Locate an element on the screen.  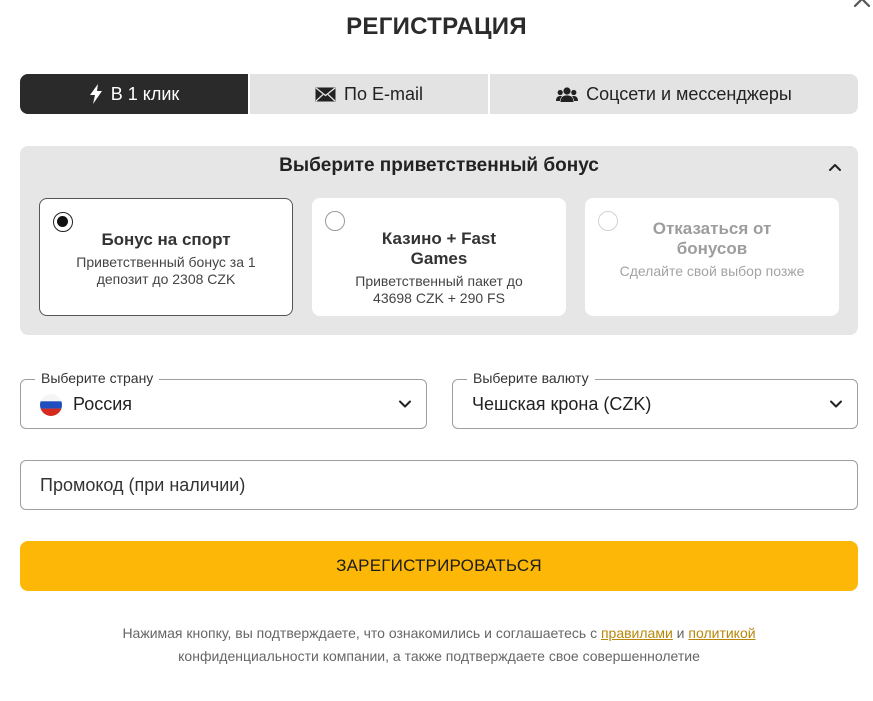
bonus-option-title: Отказаться от бонусов is located at coordinates (712, 238).